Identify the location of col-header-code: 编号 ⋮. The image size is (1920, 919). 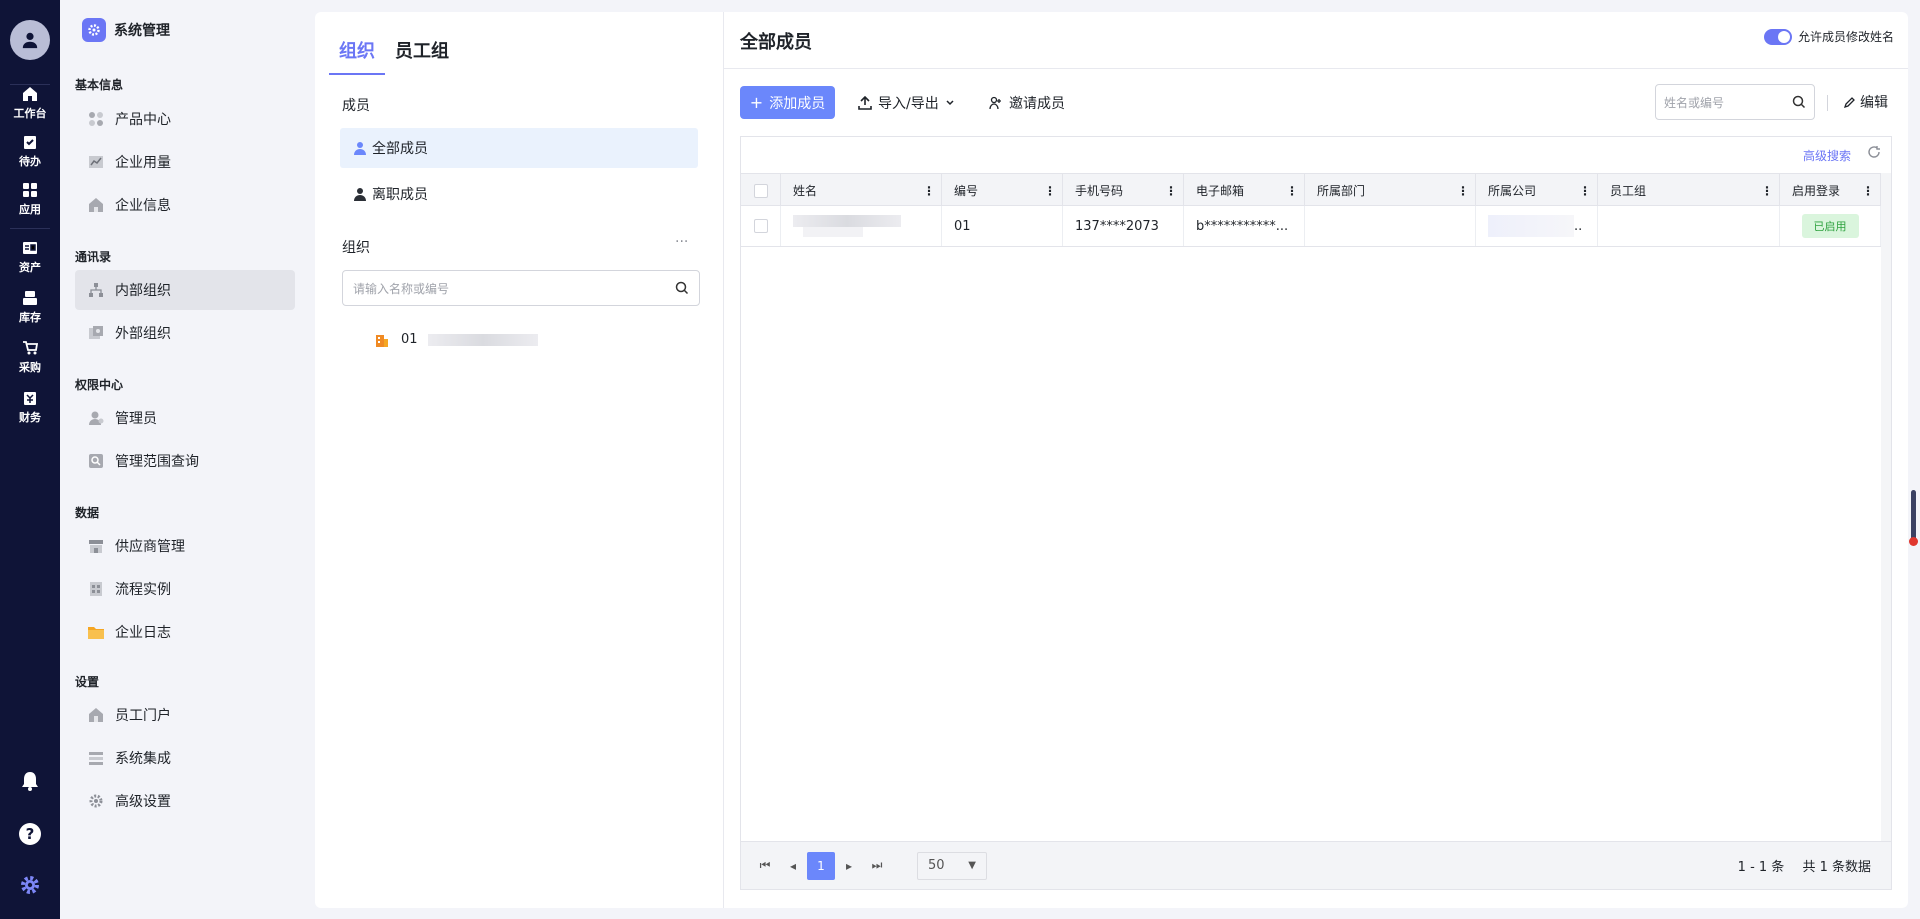
(1002, 190).